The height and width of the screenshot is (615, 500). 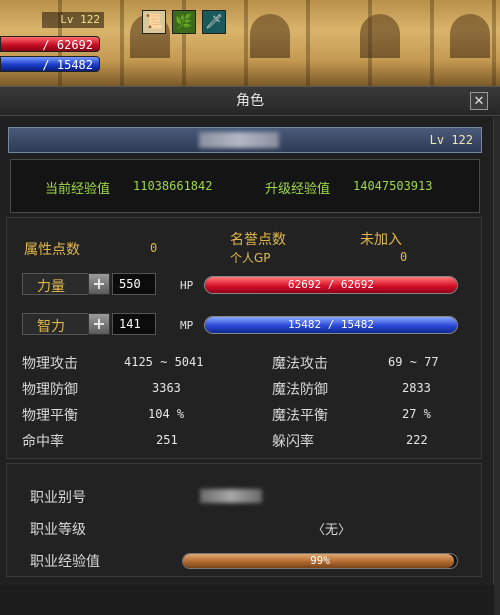 I want to click on job-exp-bar: 99%, so click(x=320, y=561).